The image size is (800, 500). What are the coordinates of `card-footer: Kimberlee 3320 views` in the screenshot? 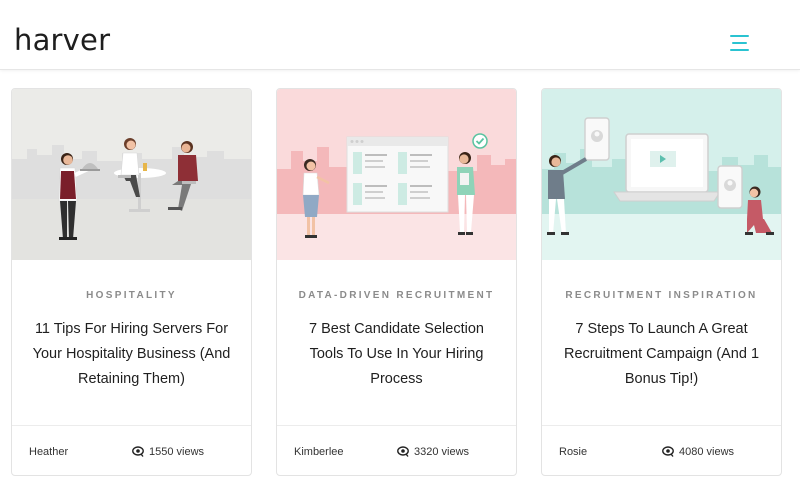 It's located at (396, 450).